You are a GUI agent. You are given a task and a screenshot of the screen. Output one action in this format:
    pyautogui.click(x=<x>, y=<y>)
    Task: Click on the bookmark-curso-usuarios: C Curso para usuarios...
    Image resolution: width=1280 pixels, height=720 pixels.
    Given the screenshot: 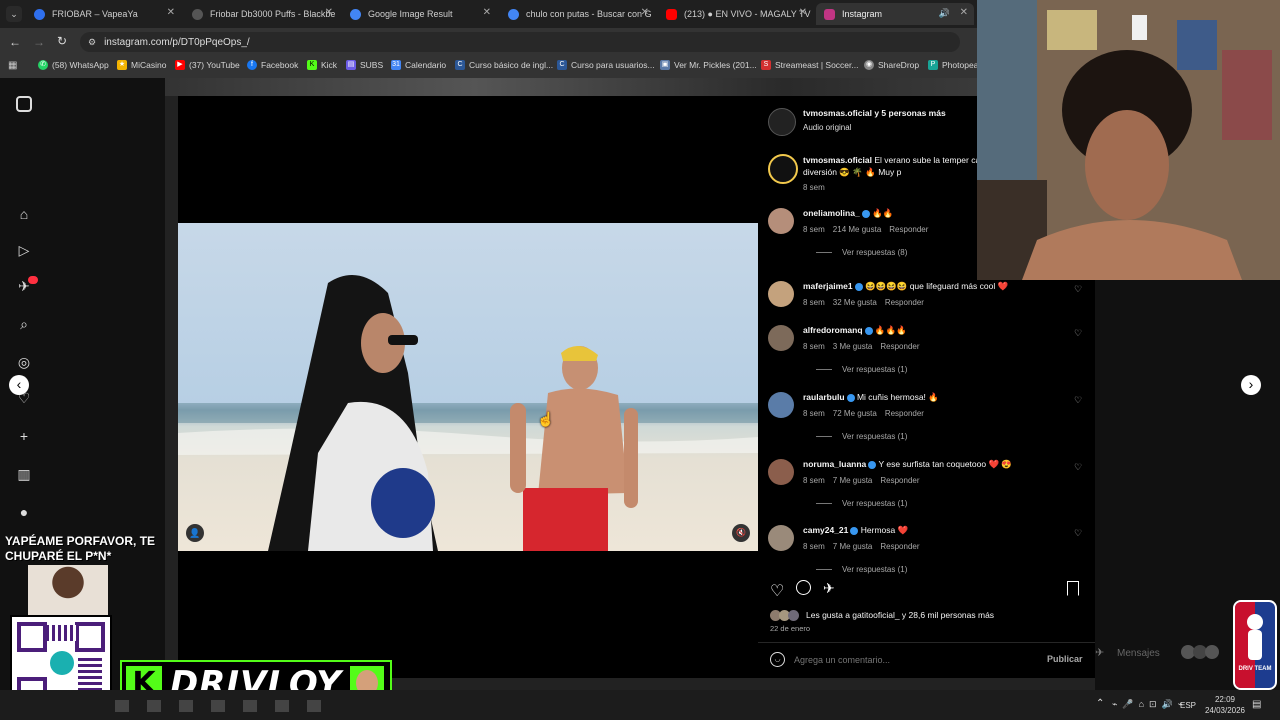 What is the action you would take?
    pyautogui.click(x=606, y=65)
    